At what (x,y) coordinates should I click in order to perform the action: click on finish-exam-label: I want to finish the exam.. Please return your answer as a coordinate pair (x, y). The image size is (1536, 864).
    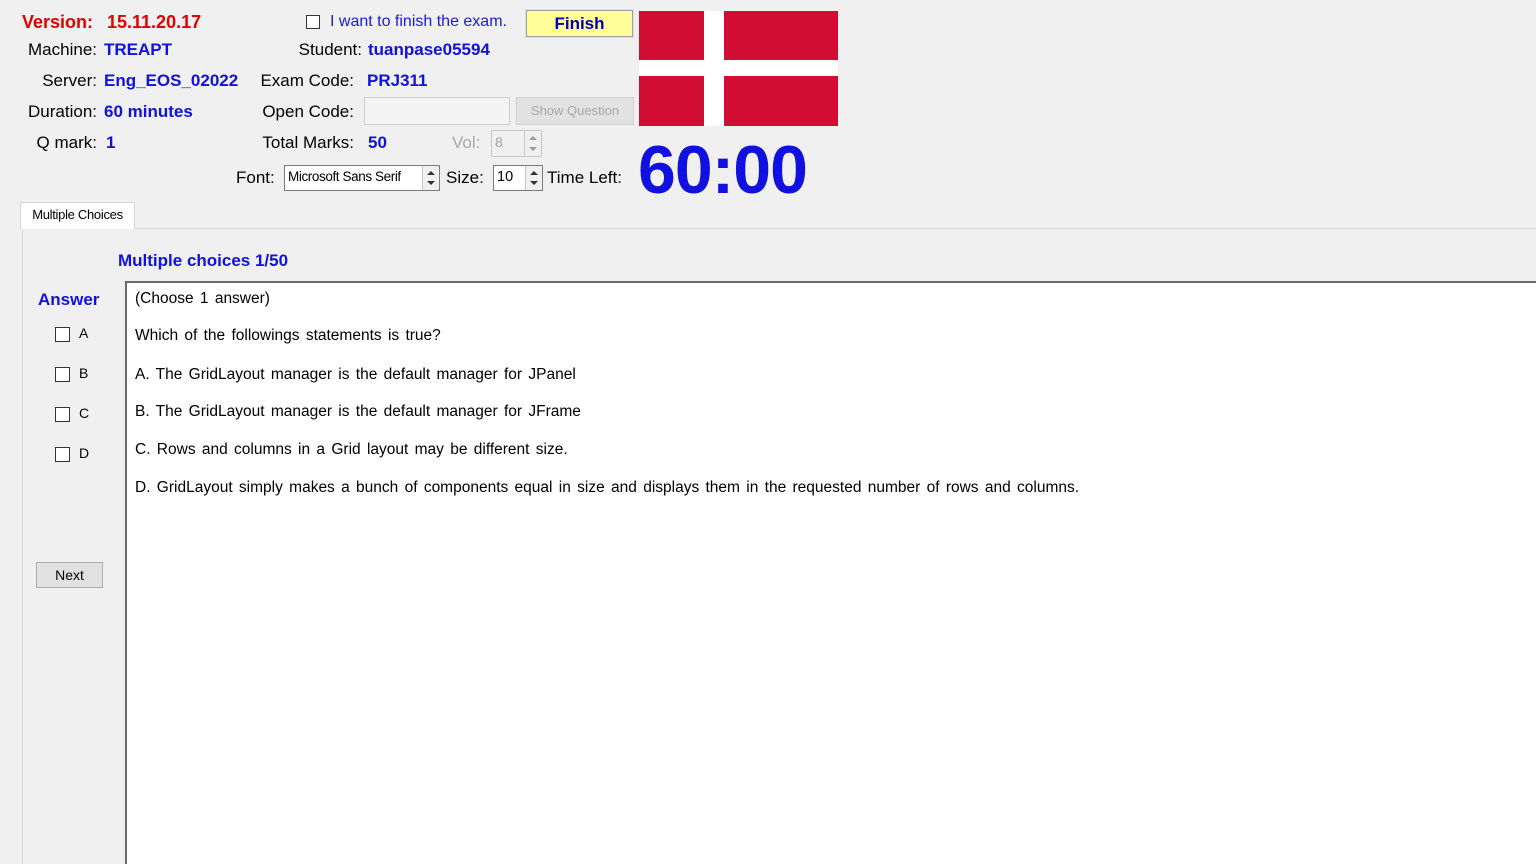
    Looking at the image, I should click on (418, 22).